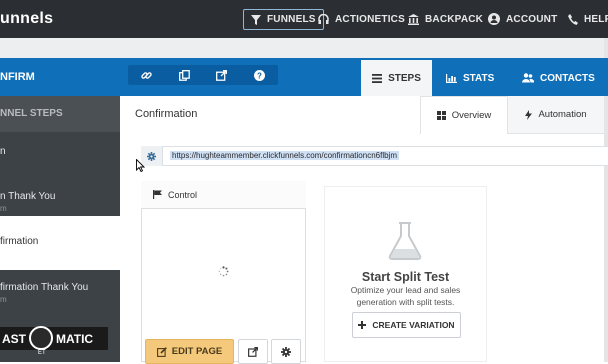 The height and width of the screenshot is (364, 608). I want to click on users-icon, so click(528, 78).